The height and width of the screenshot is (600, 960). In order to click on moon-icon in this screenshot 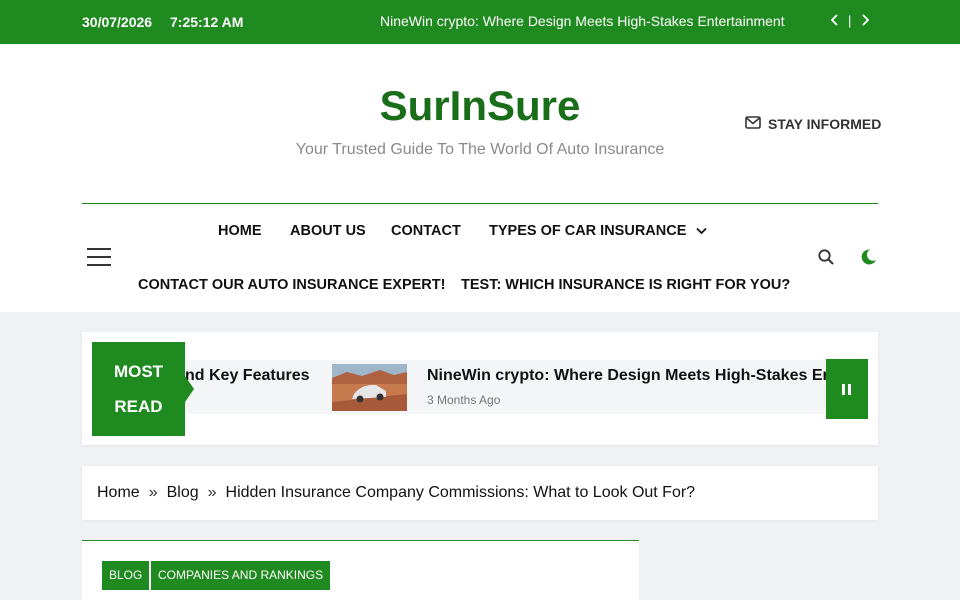, I will do `click(868, 257)`.